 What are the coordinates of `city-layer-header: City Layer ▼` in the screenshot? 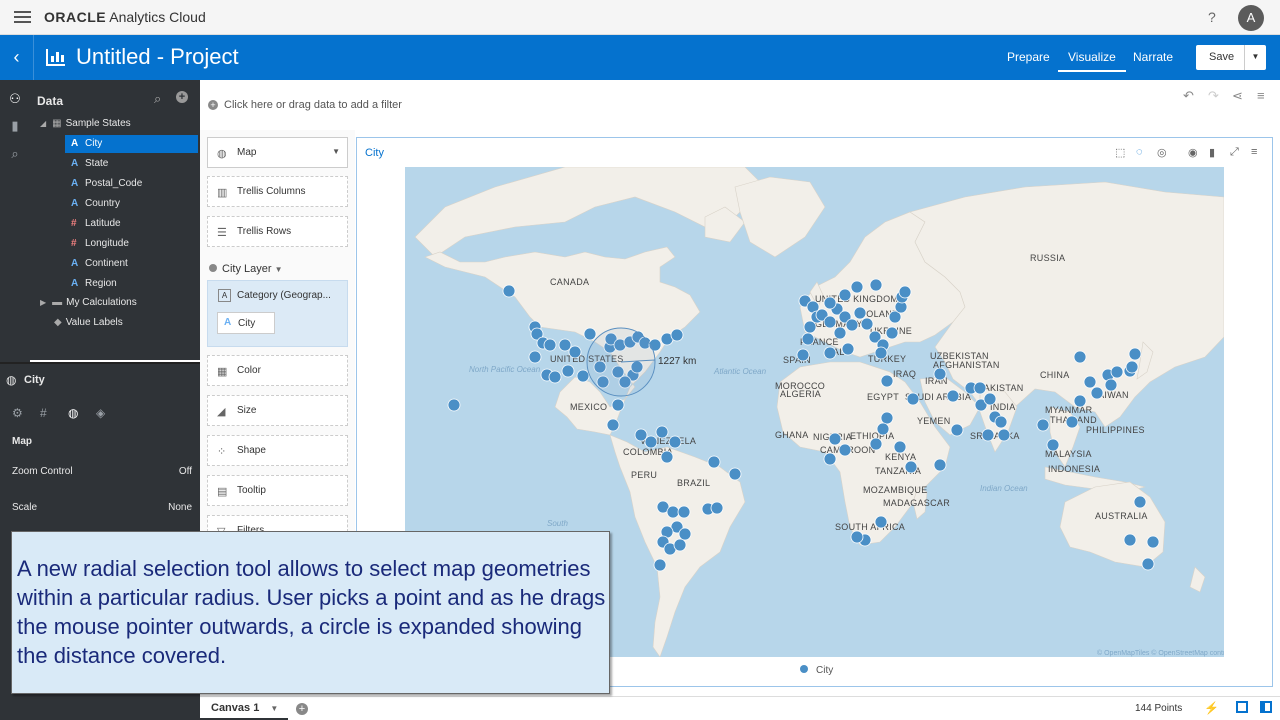 It's located at (246, 269).